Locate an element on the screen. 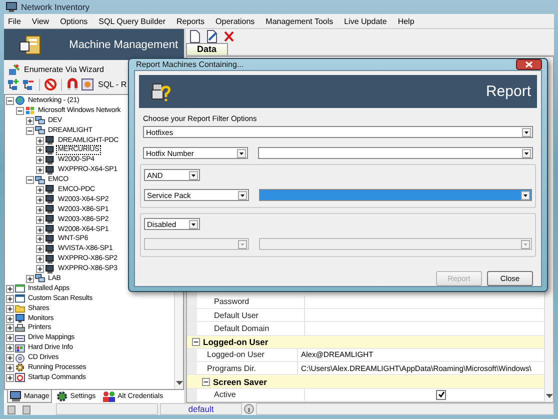 The image size is (558, 419). menu-item: Operations is located at coordinates (235, 21).